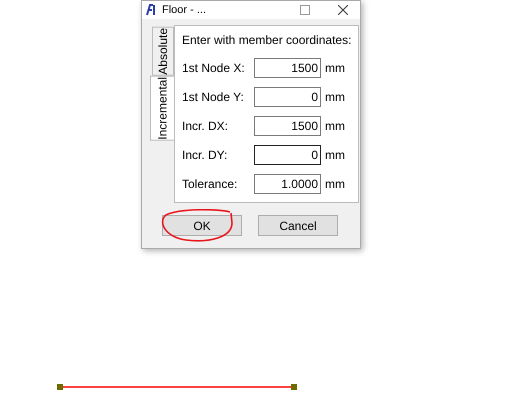 The height and width of the screenshot is (400, 509). What do you see at coordinates (214, 68) in the screenshot?
I see `field-label: 1st Node X:` at bounding box center [214, 68].